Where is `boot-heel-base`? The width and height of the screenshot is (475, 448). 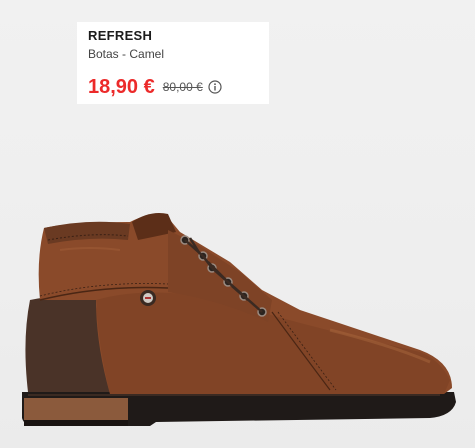 boot-heel-base is located at coordinates (76, 423).